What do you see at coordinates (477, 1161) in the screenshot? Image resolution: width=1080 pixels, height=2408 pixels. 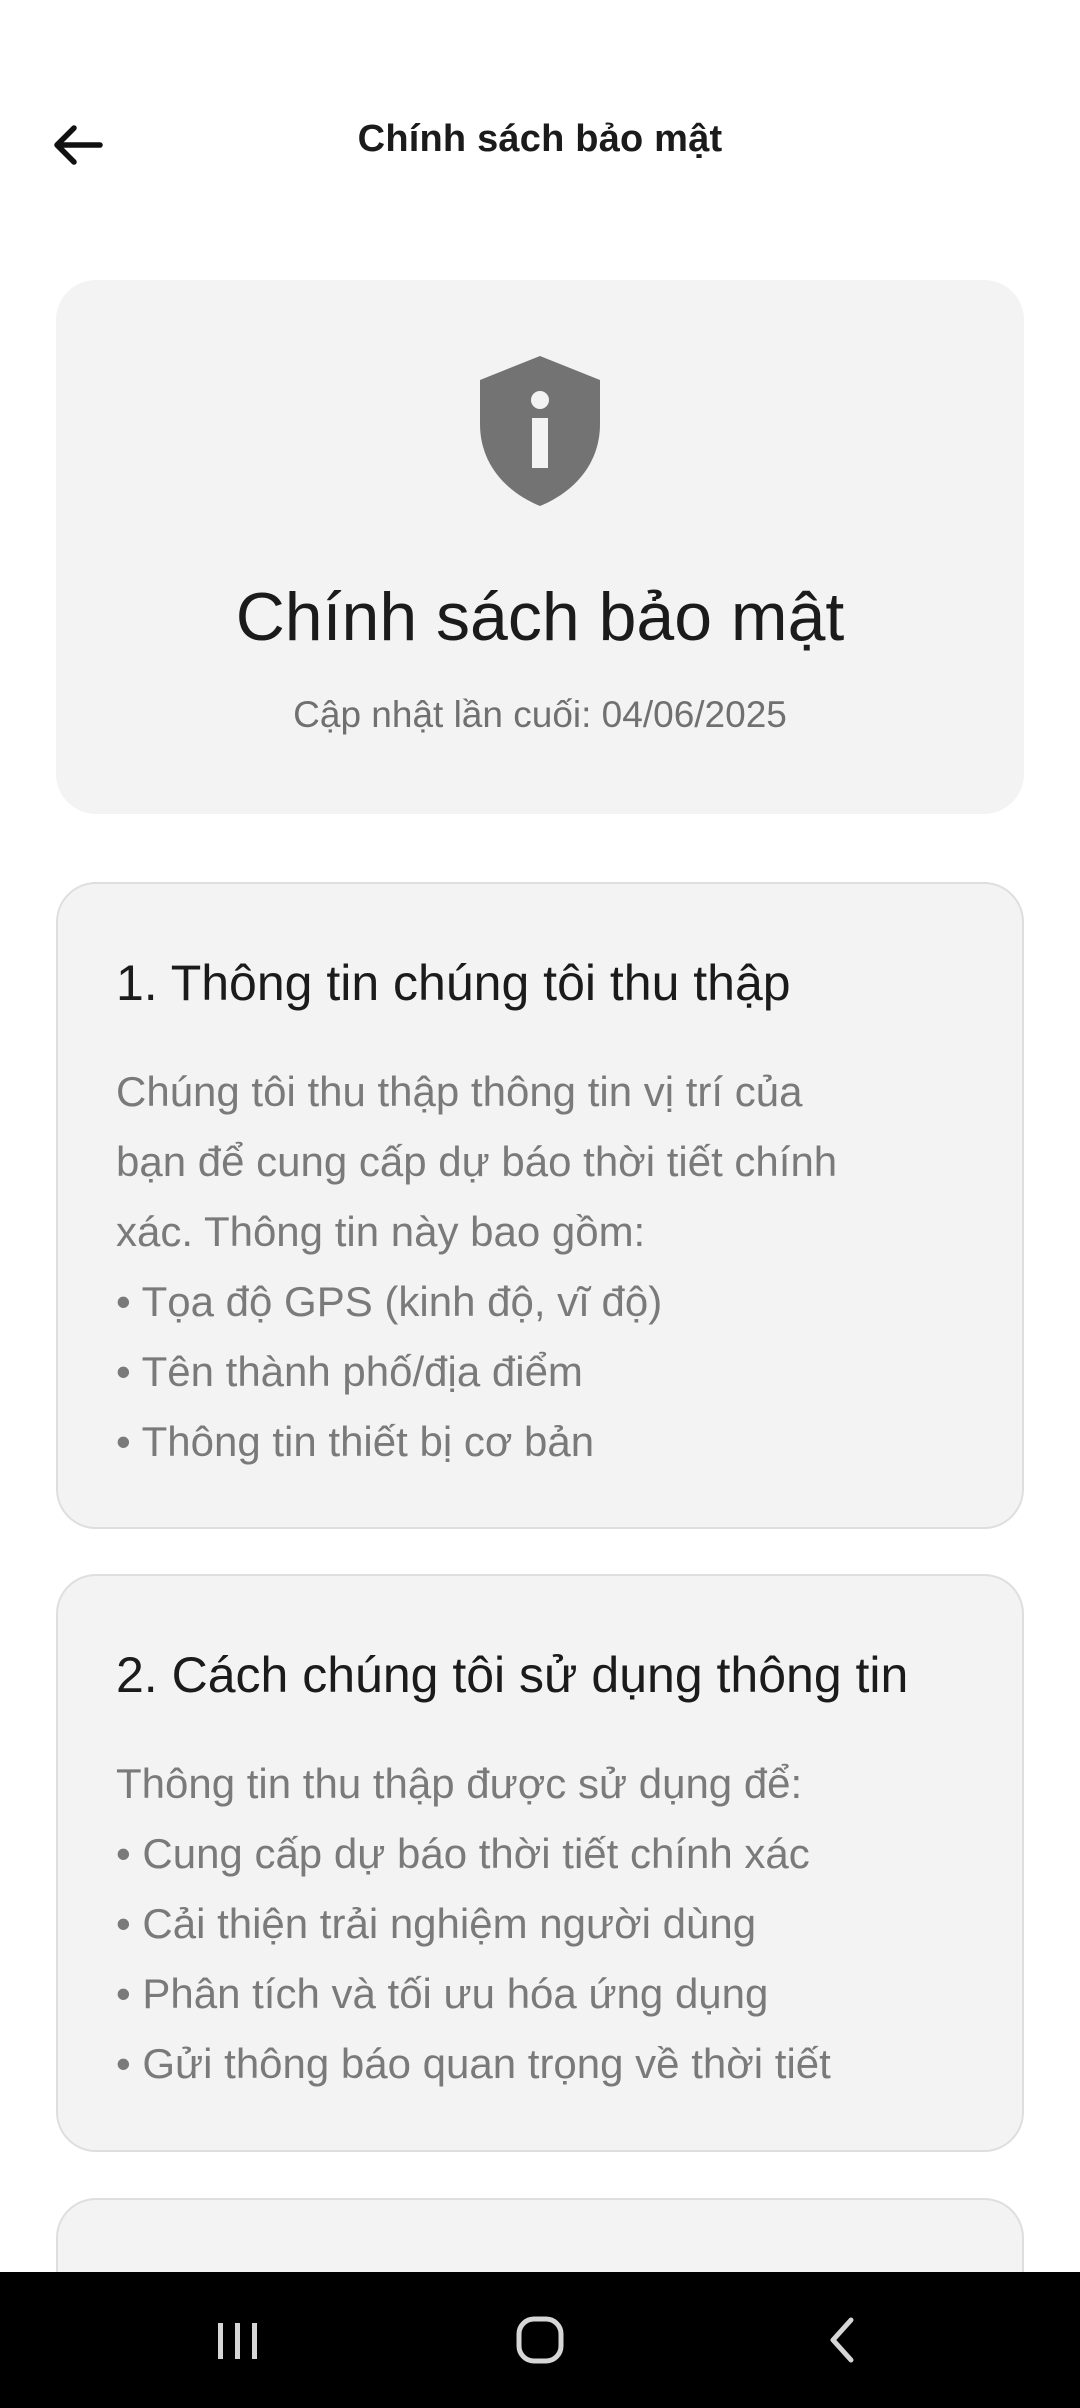 I see `section-text-line: bạn để cung cấp dự báo thời tiết chính` at bounding box center [477, 1161].